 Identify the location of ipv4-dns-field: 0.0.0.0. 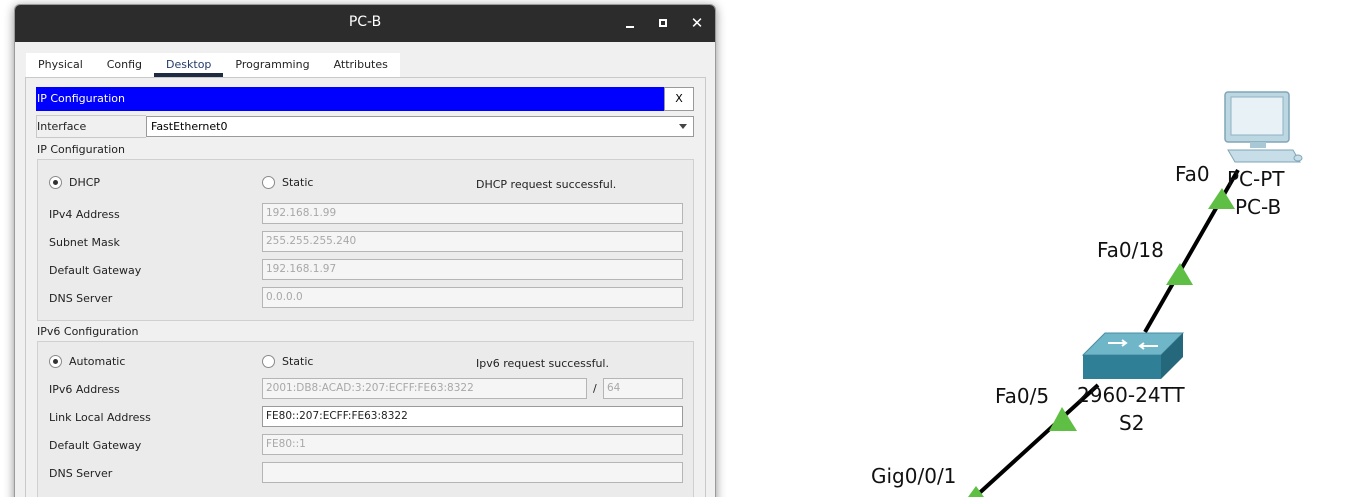
(472, 297).